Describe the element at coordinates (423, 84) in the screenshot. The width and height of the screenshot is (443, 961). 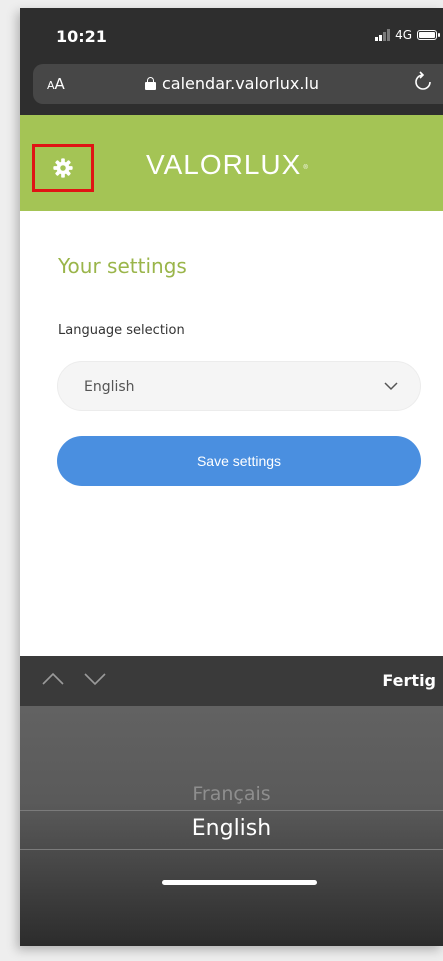
I see `reload-icon` at that location.